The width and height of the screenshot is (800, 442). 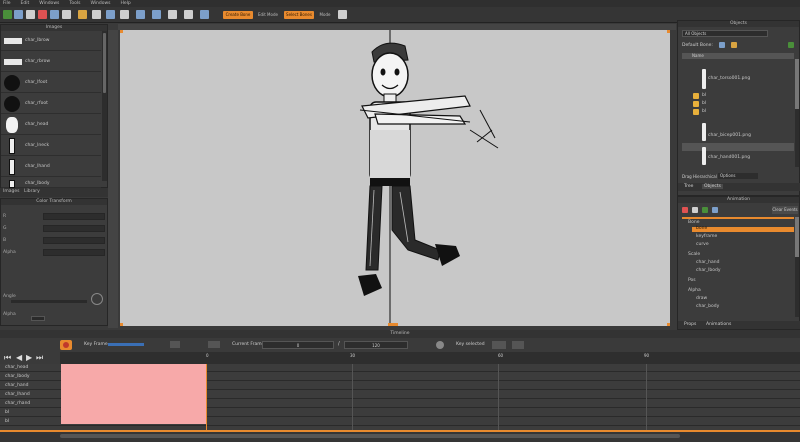 I want to click on menu-windows: Windows, so click(x=49, y=3).